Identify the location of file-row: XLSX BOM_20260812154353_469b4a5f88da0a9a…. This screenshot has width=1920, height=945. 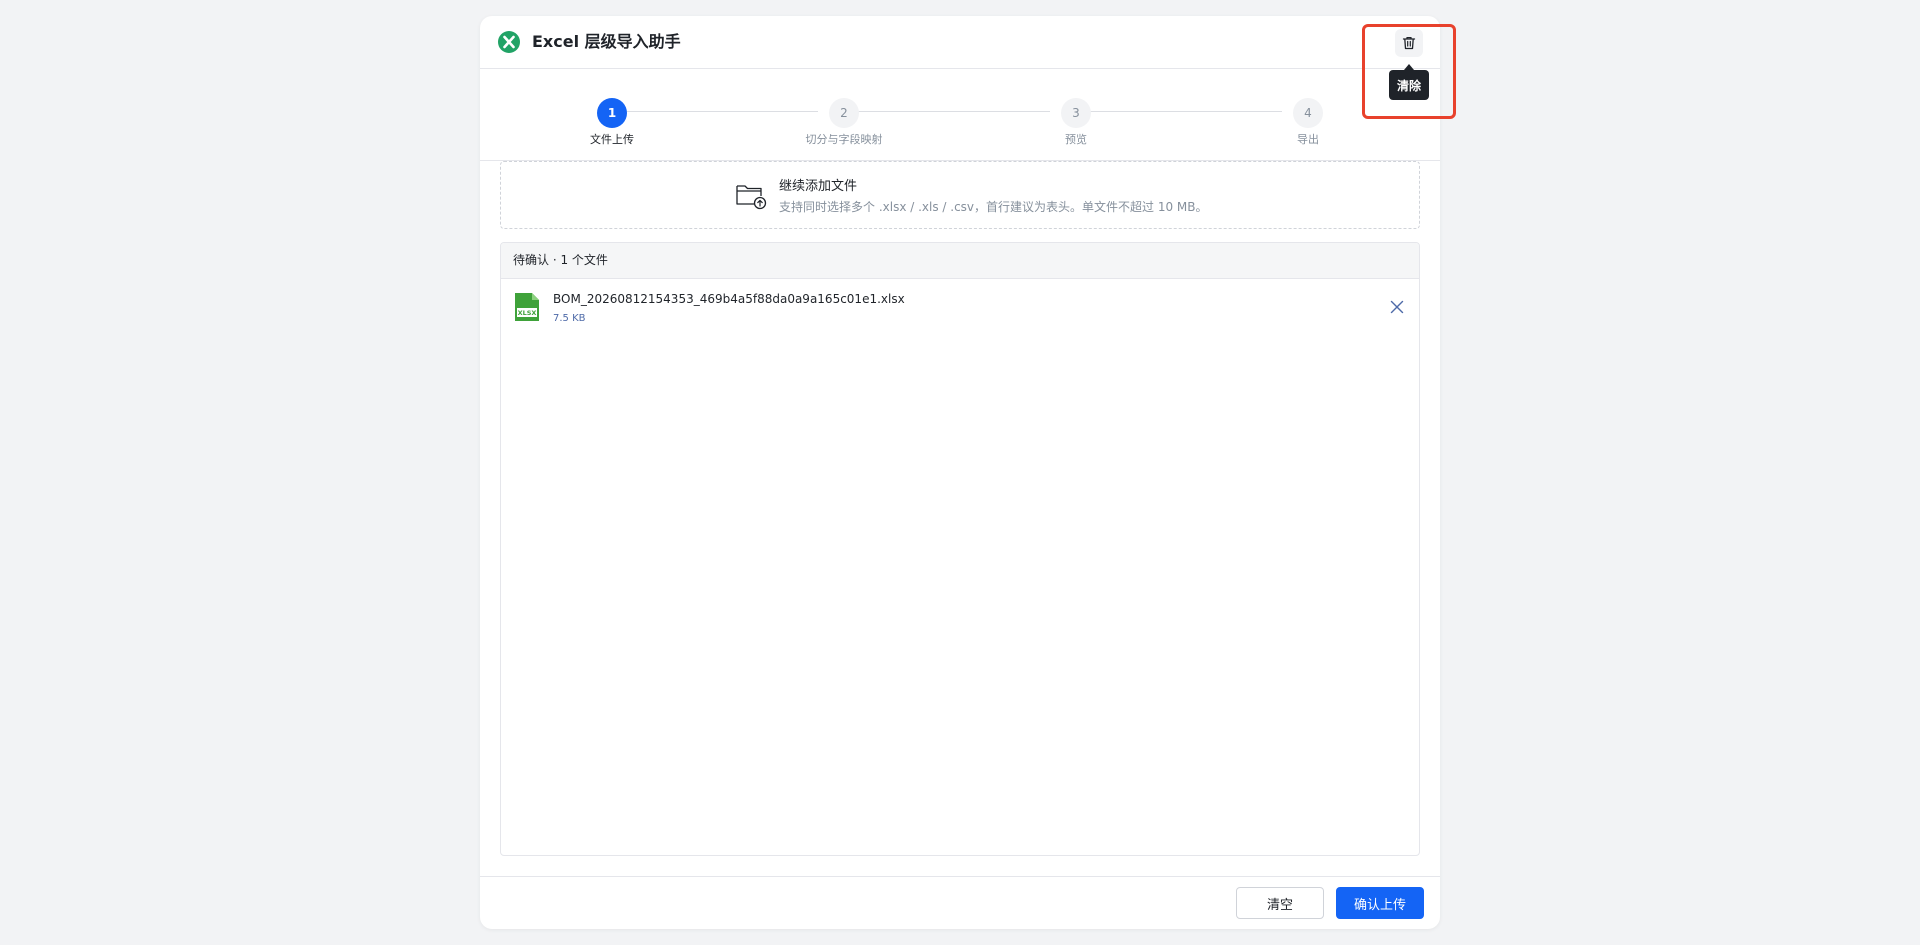
(960, 308).